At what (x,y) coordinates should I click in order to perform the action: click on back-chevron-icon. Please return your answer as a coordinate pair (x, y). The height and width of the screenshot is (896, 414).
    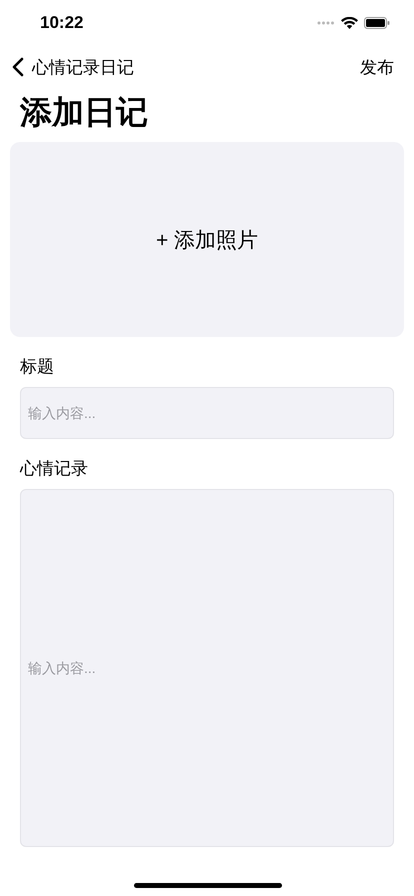
    Looking at the image, I should click on (18, 67).